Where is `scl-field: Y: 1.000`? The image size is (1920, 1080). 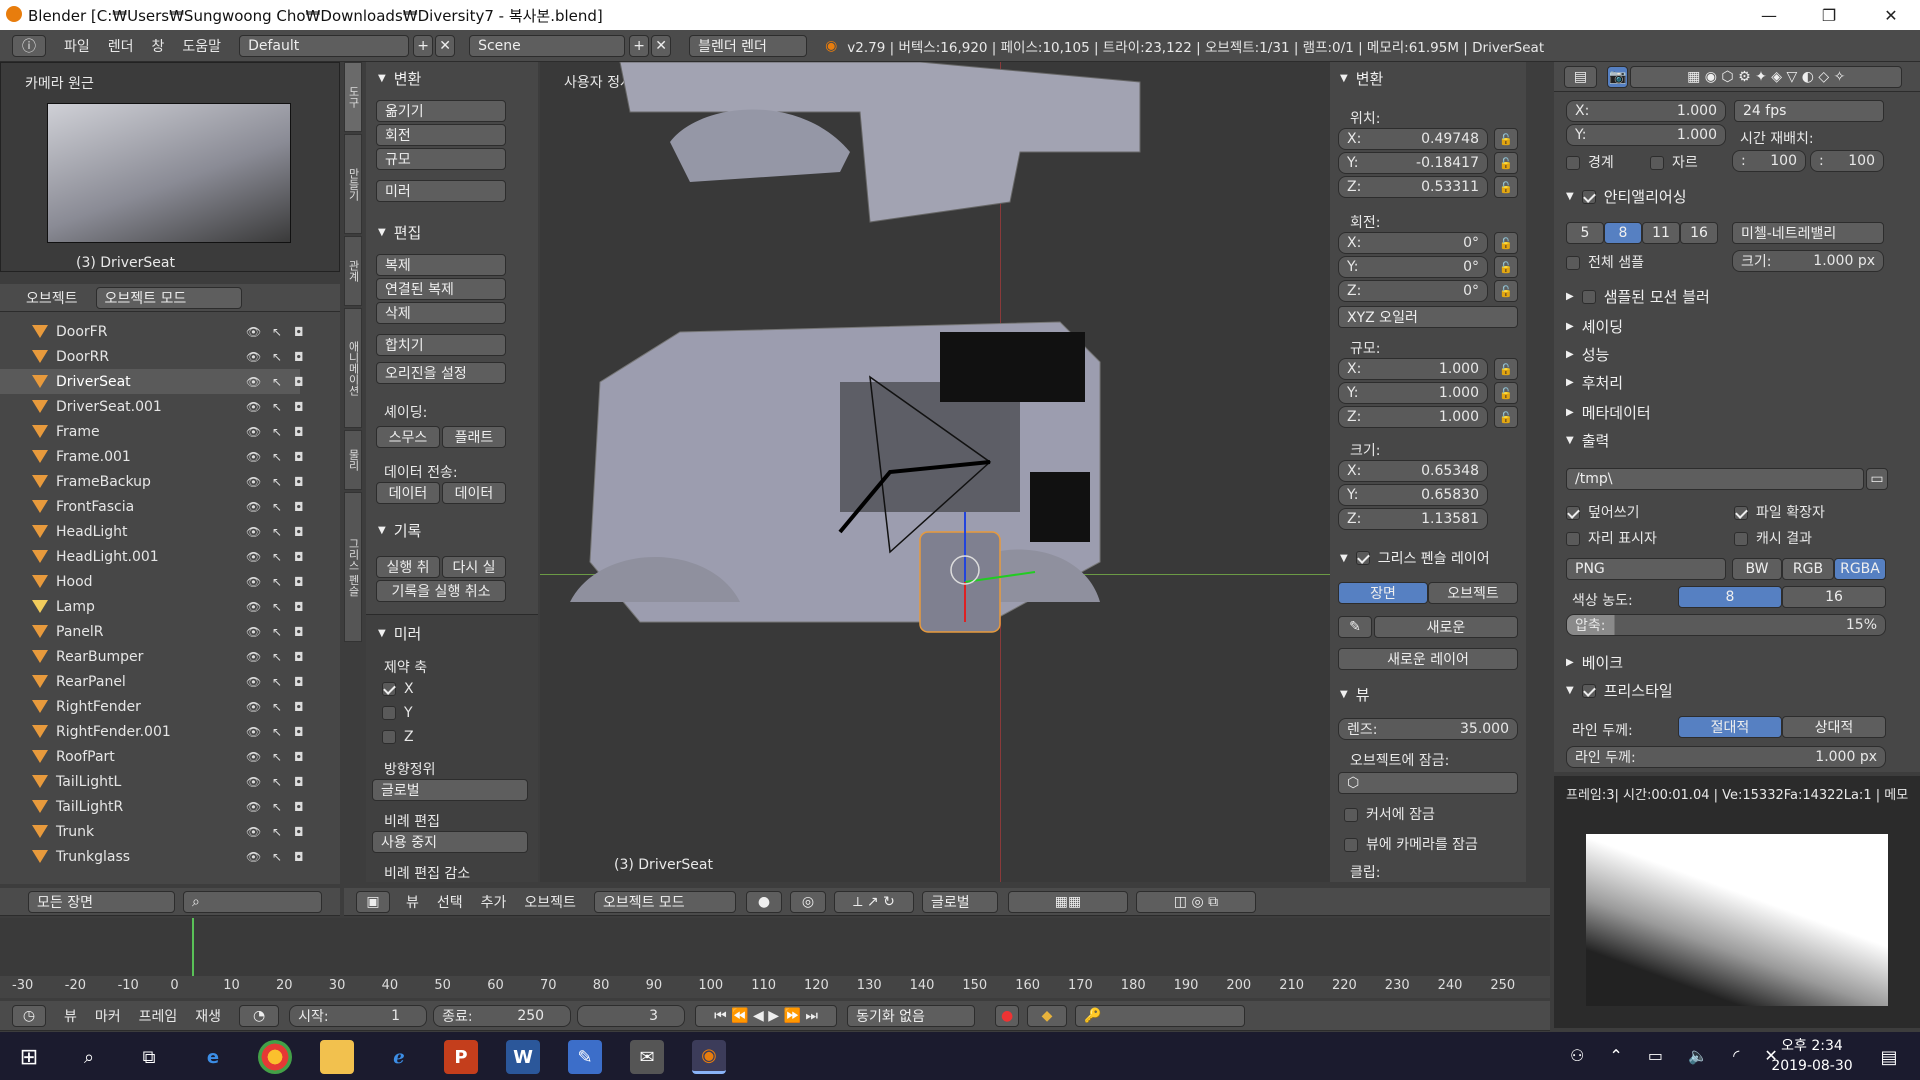 scl-field: Y: 1.000 is located at coordinates (1413, 393).